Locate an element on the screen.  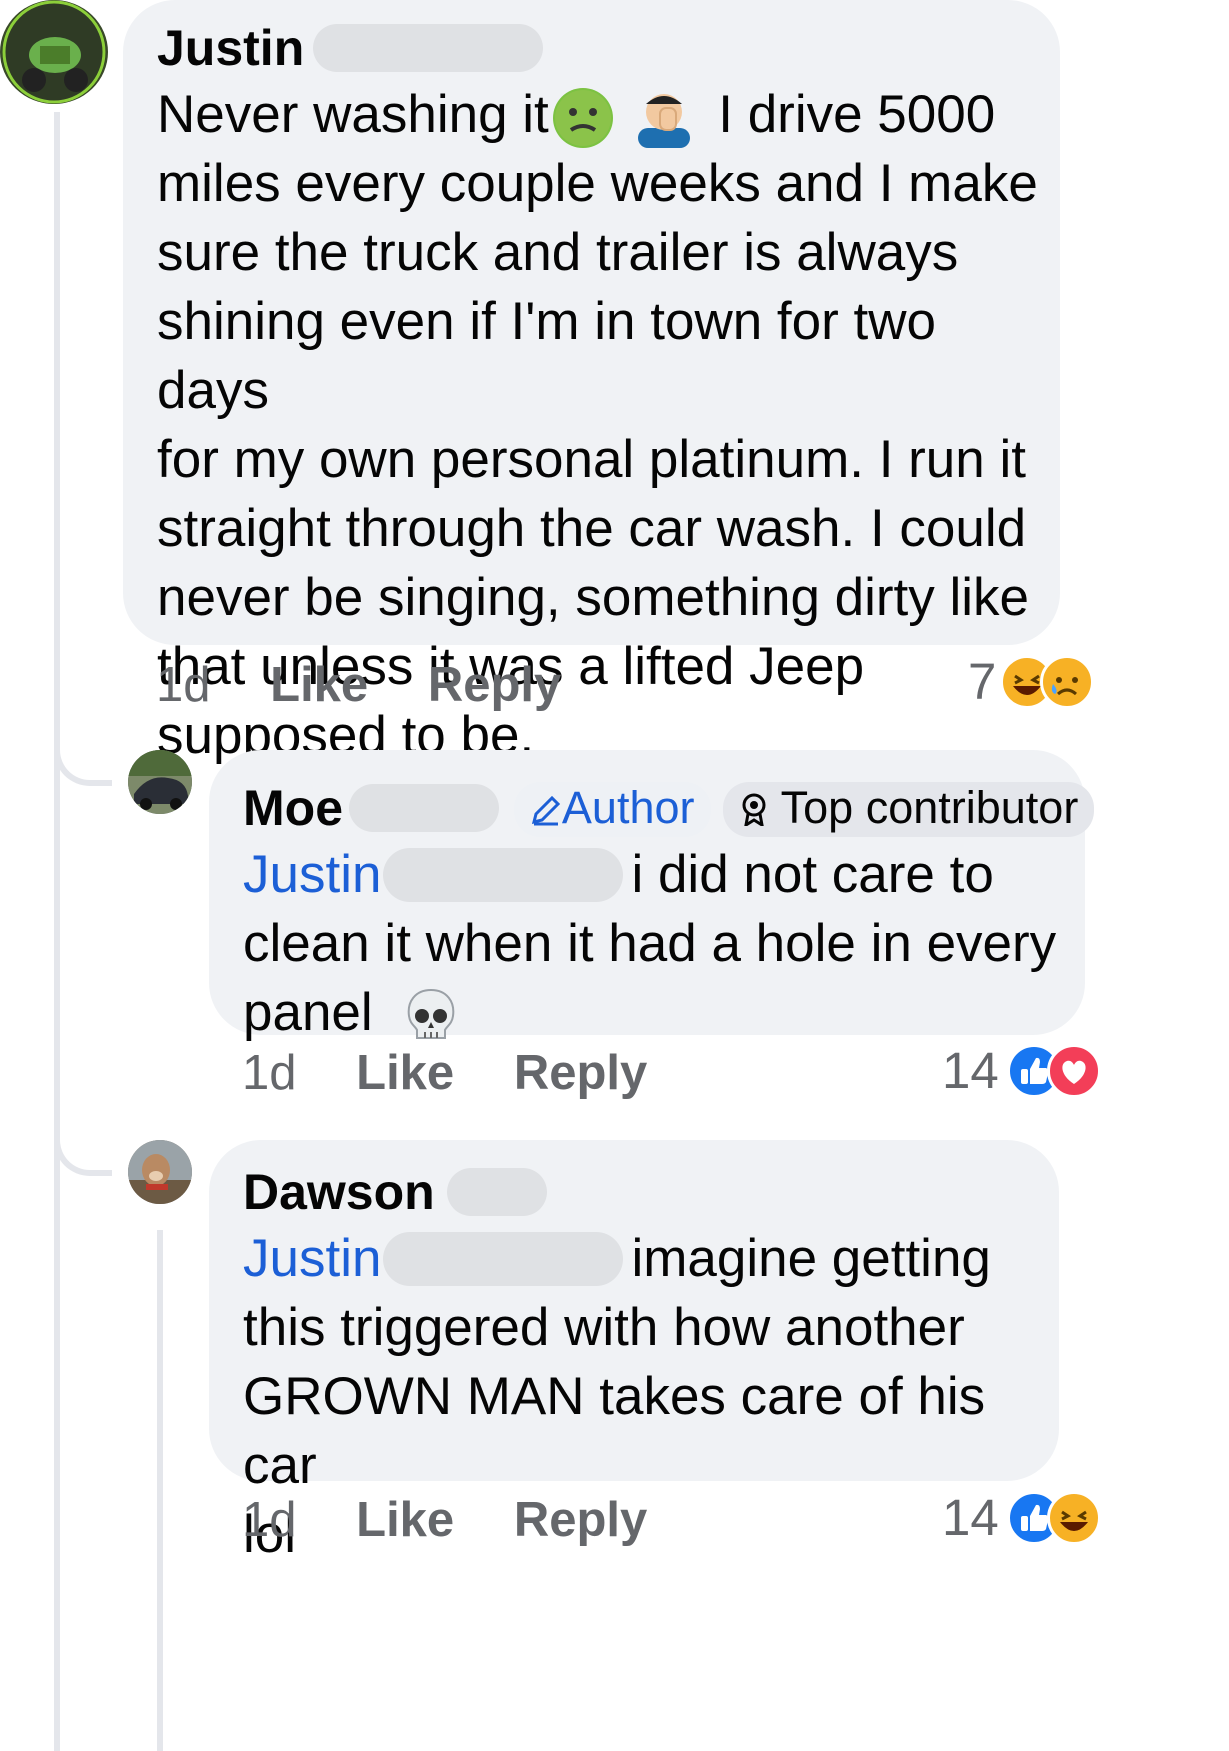
avatar-moe-image is located at coordinates (160, 782).